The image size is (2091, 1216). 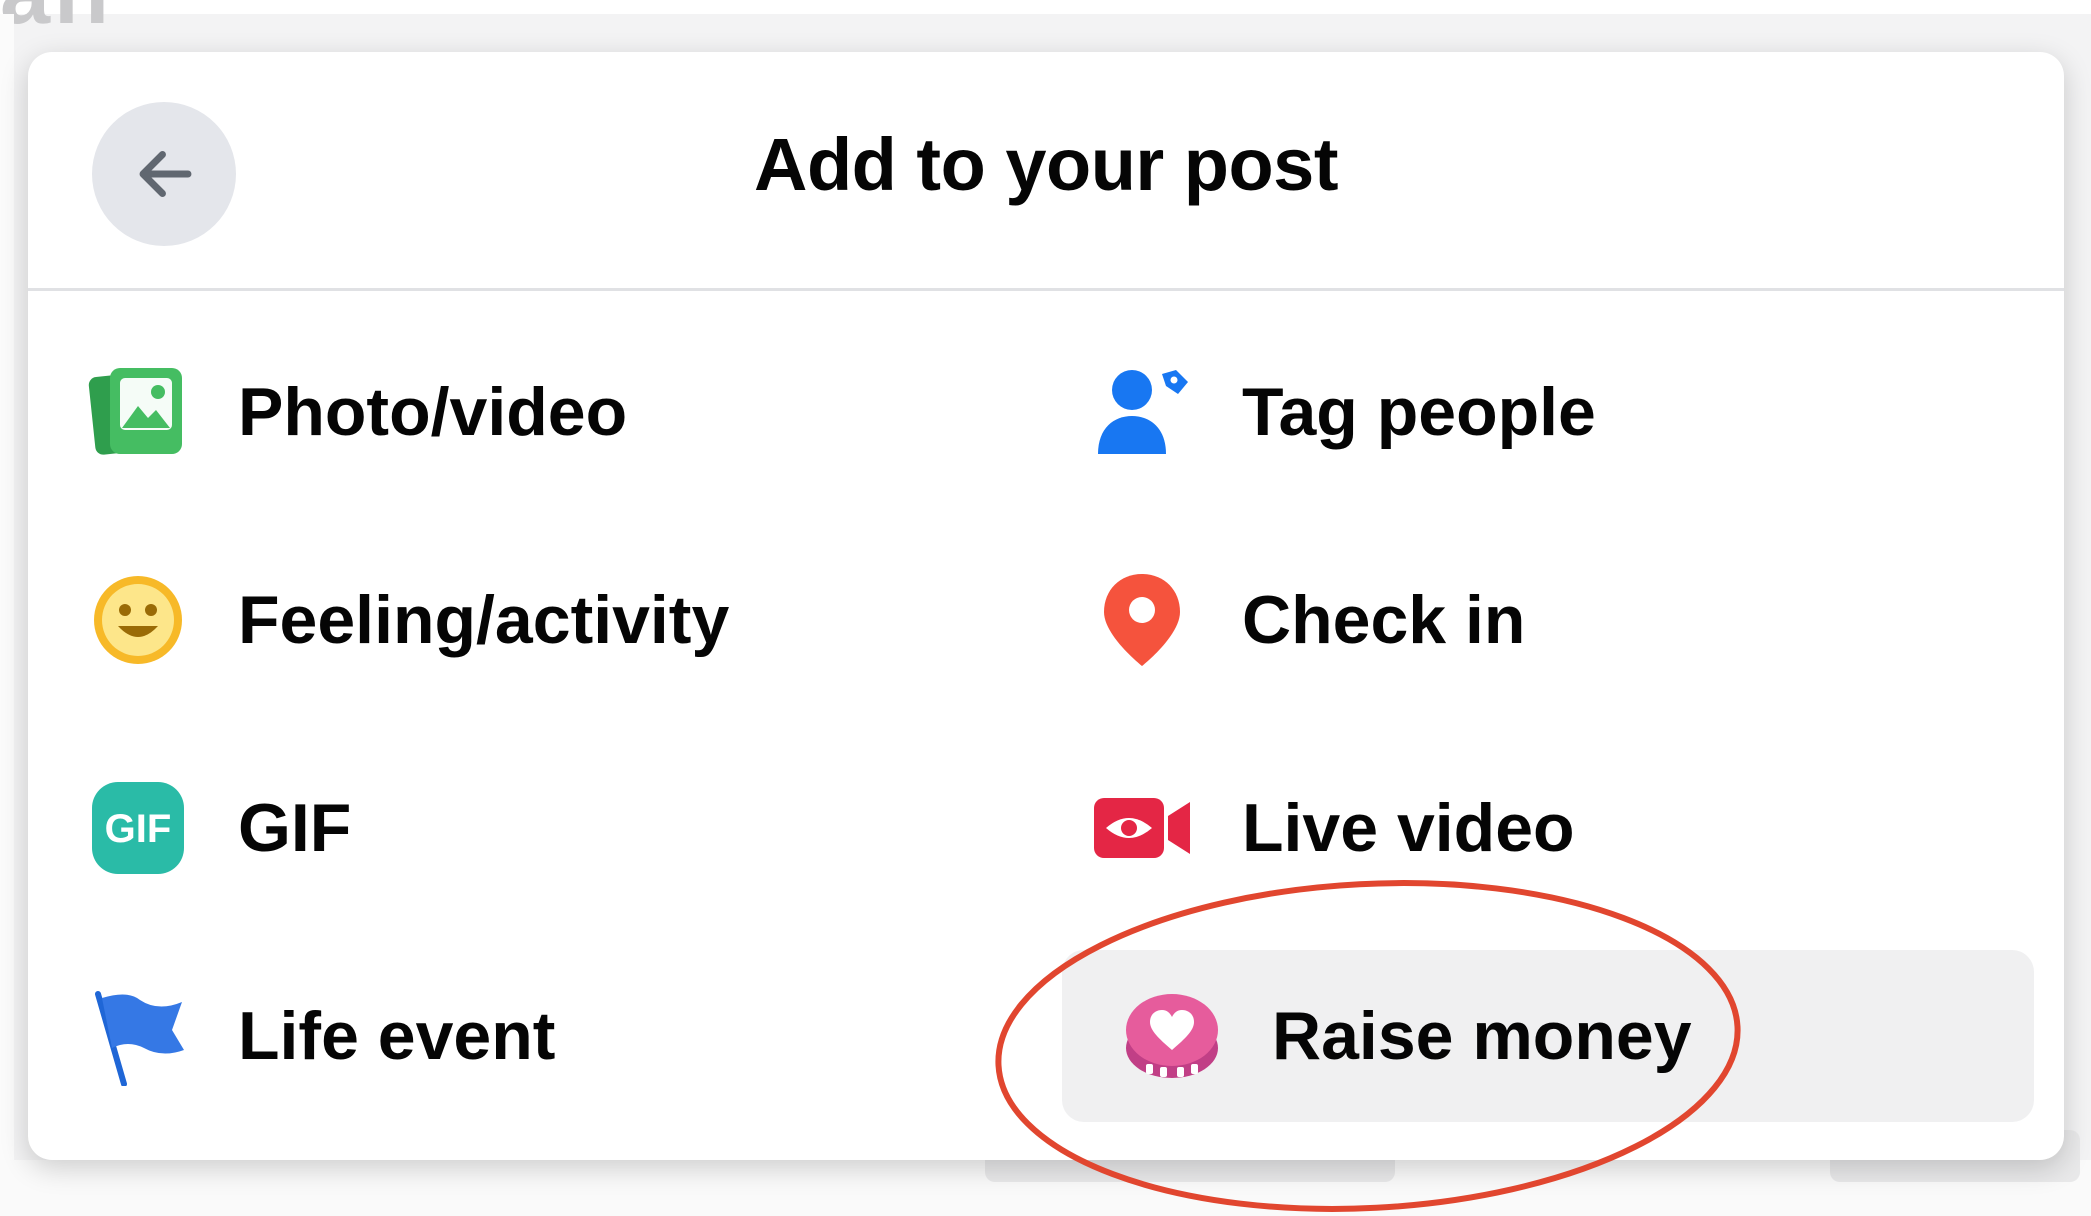 I want to click on option-life-event: Life event, so click(x=538, y=1036).